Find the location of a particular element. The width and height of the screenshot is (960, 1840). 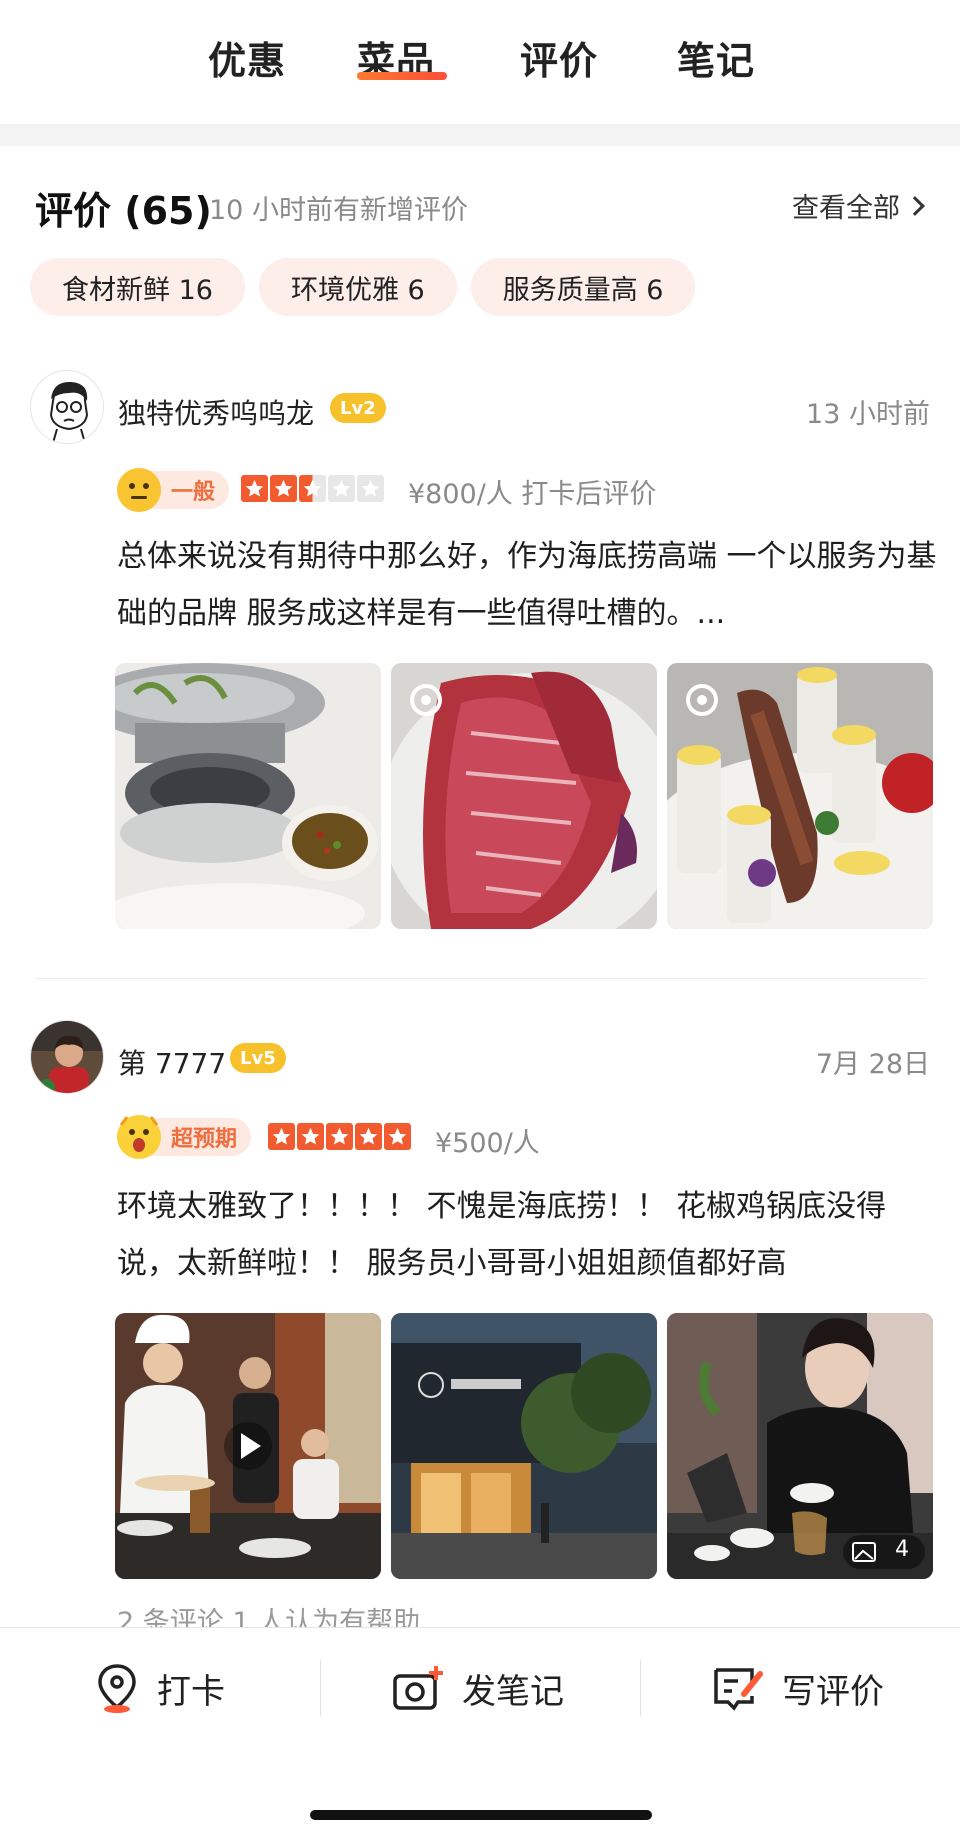

tab-discounts: 优惠 is located at coordinates (247, 57).